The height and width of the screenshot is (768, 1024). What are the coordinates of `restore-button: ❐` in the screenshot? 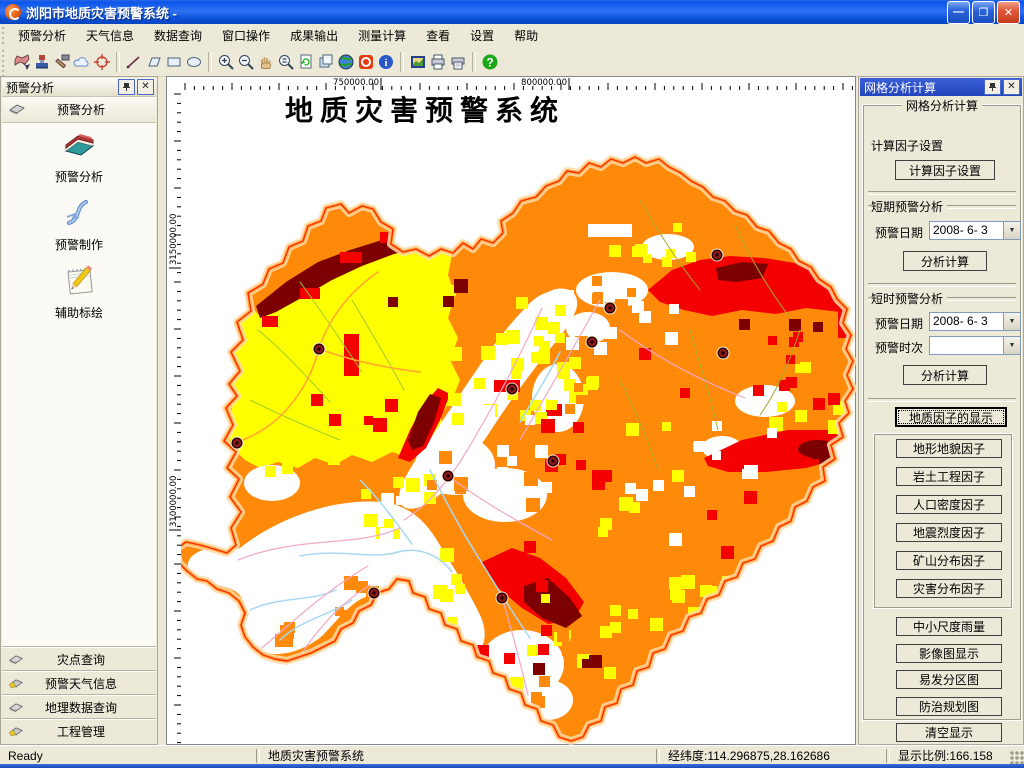 It's located at (983, 12).